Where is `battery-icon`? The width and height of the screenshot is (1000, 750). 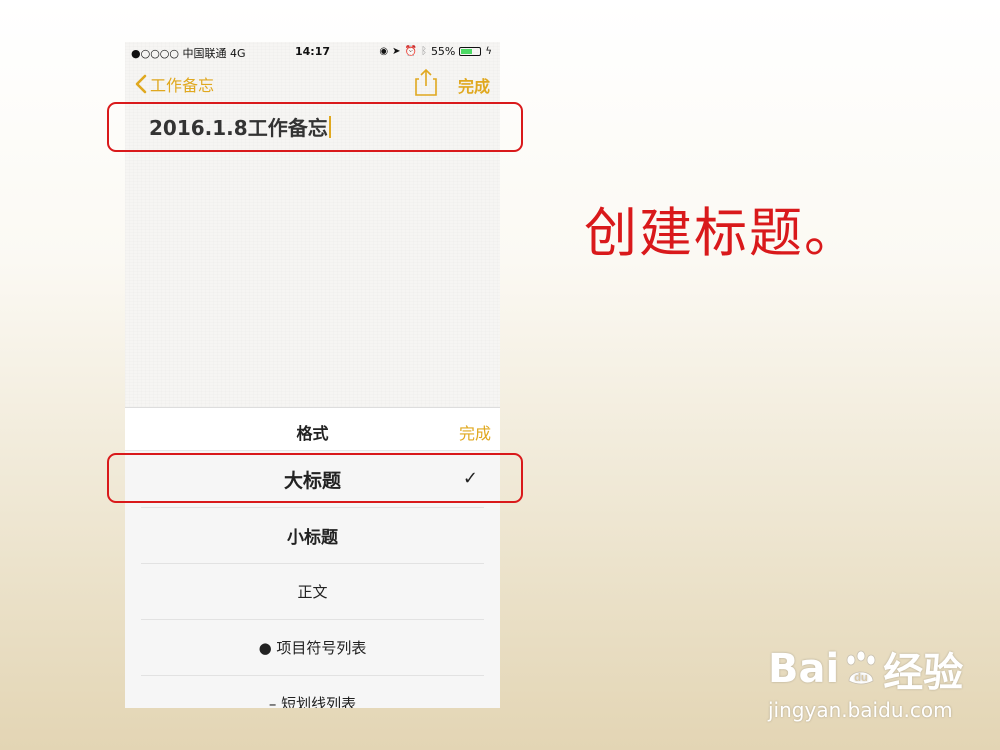
battery-icon is located at coordinates (470, 51).